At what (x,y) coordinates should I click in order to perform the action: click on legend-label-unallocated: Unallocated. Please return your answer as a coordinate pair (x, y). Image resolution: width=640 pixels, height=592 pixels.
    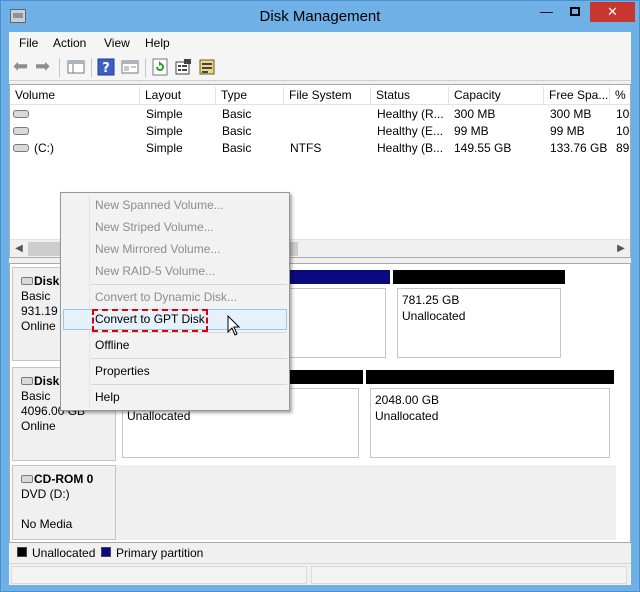
    Looking at the image, I should click on (64, 553).